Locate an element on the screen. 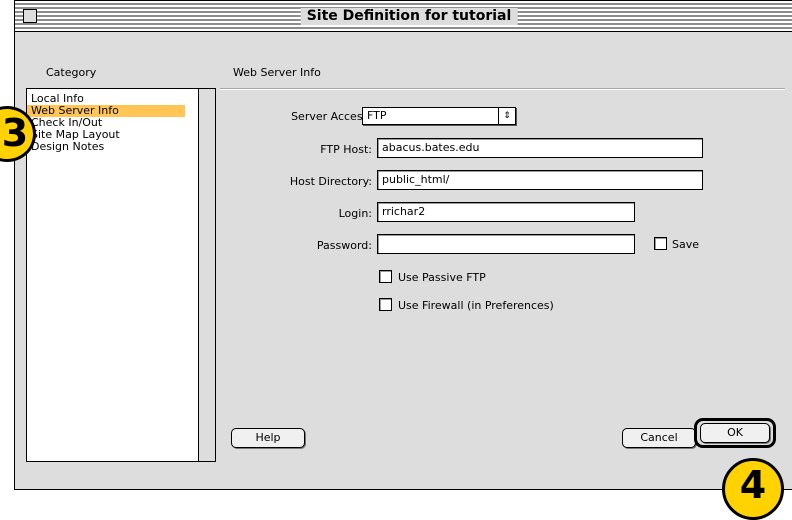 The width and height of the screenshot is (792, 520). server-access-select: FTP ⇕ is located at coordinates (439, 116).